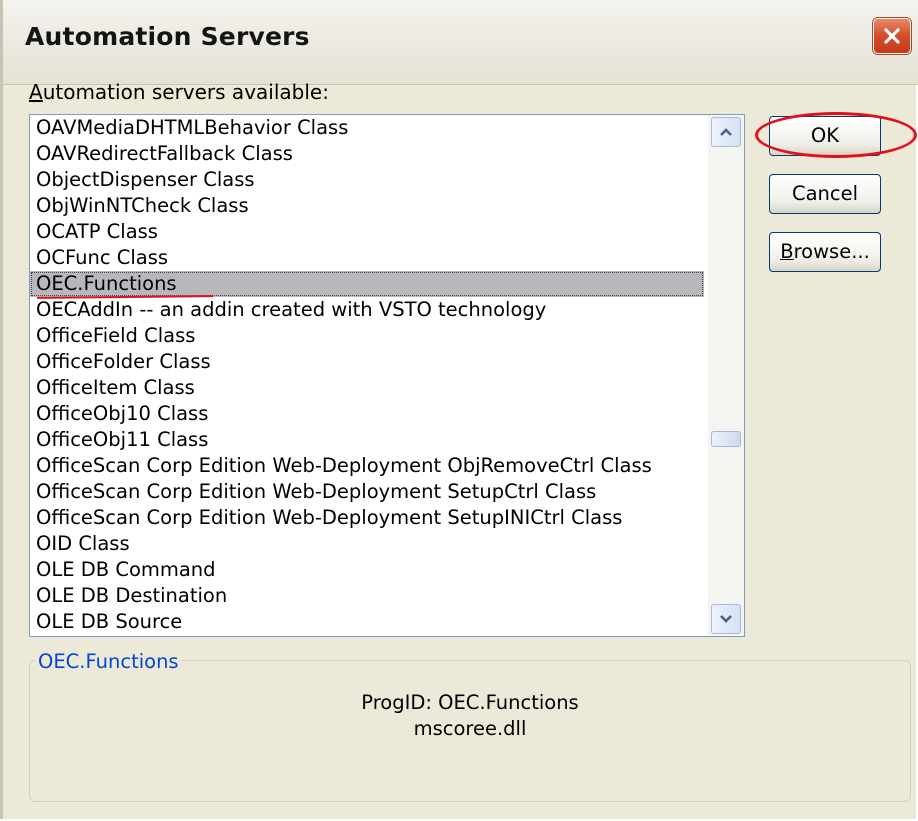 The image size is (918, 821). I want to click on list-item: OCFunc Class, so click(367, 258).